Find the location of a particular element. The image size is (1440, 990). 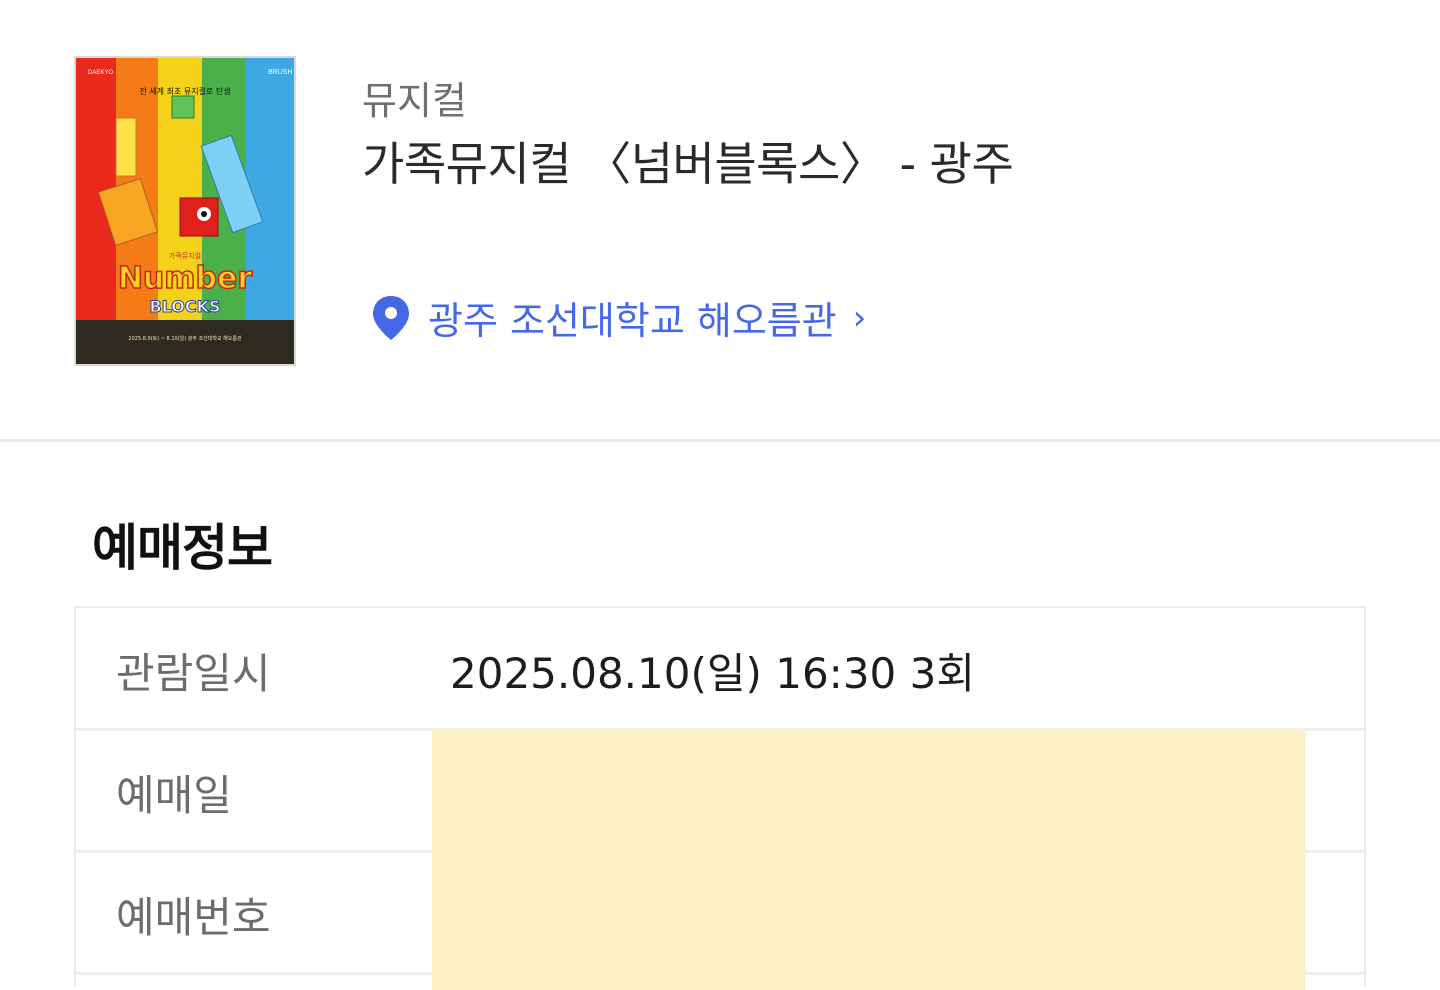

poster-date-line: 2025.8.9(토) ~ 8.10(일) 광주 조선대학교 해오름관 is located at coordinates (185, 338).